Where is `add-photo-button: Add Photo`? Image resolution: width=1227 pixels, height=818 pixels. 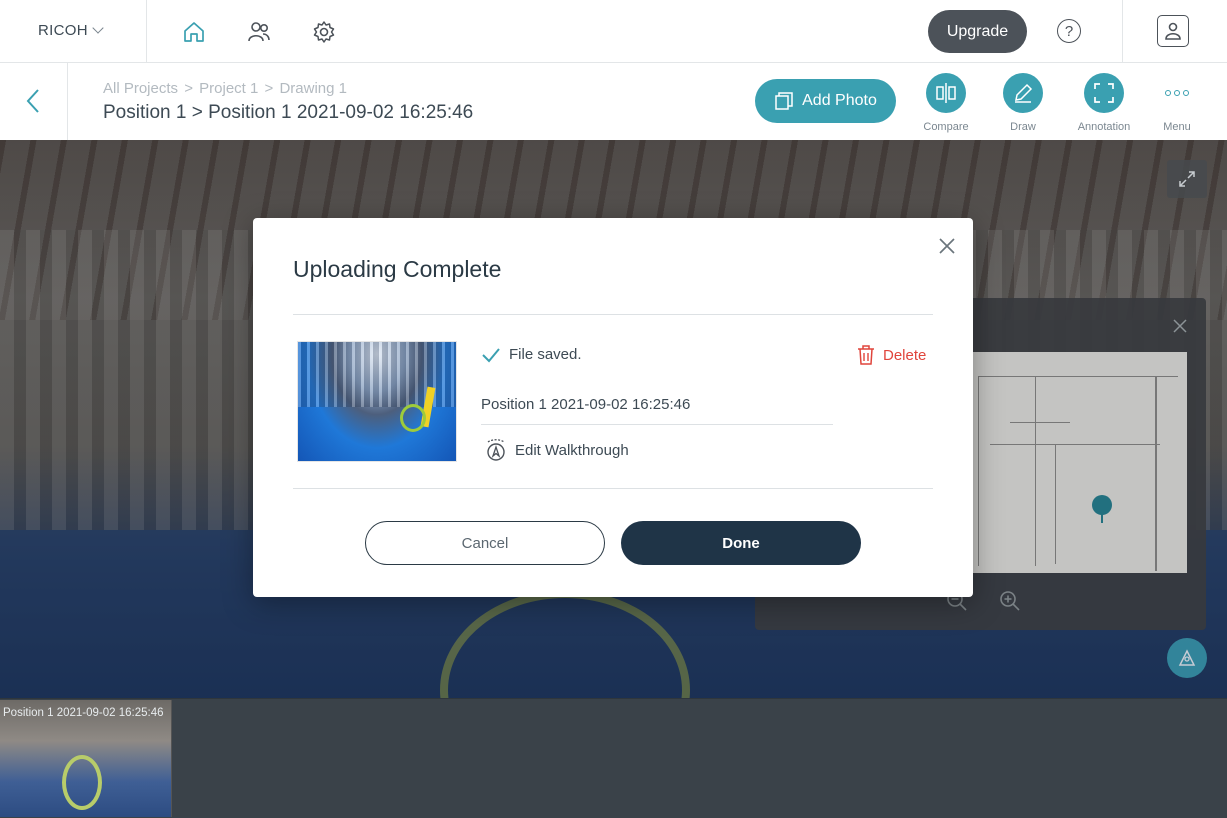 add-photo-button: Add Photo is located at coordinates (825, 101).